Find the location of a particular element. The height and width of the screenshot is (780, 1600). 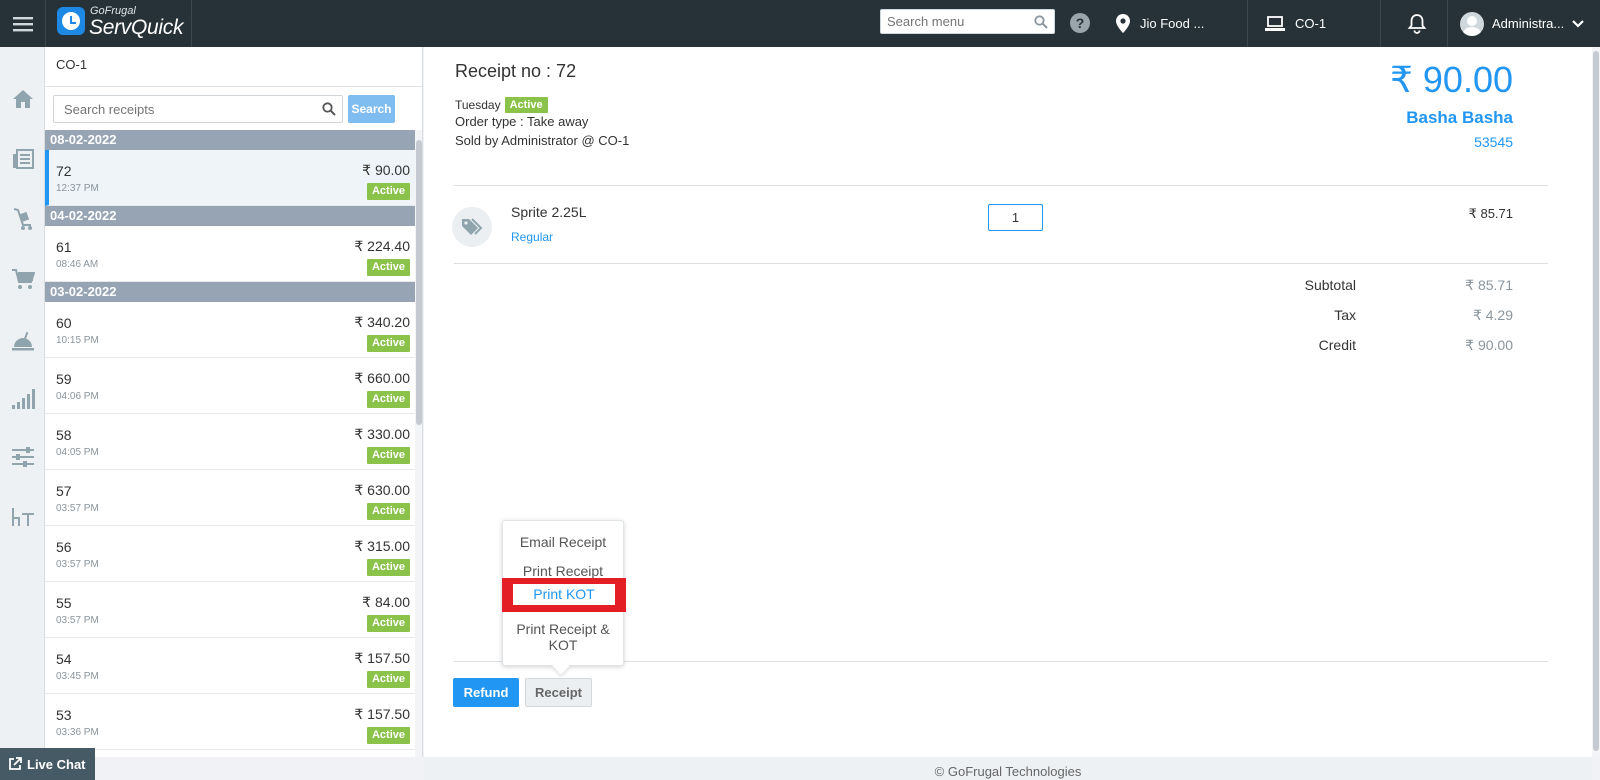

hamburger-icon is located at coordinates (22, 23).